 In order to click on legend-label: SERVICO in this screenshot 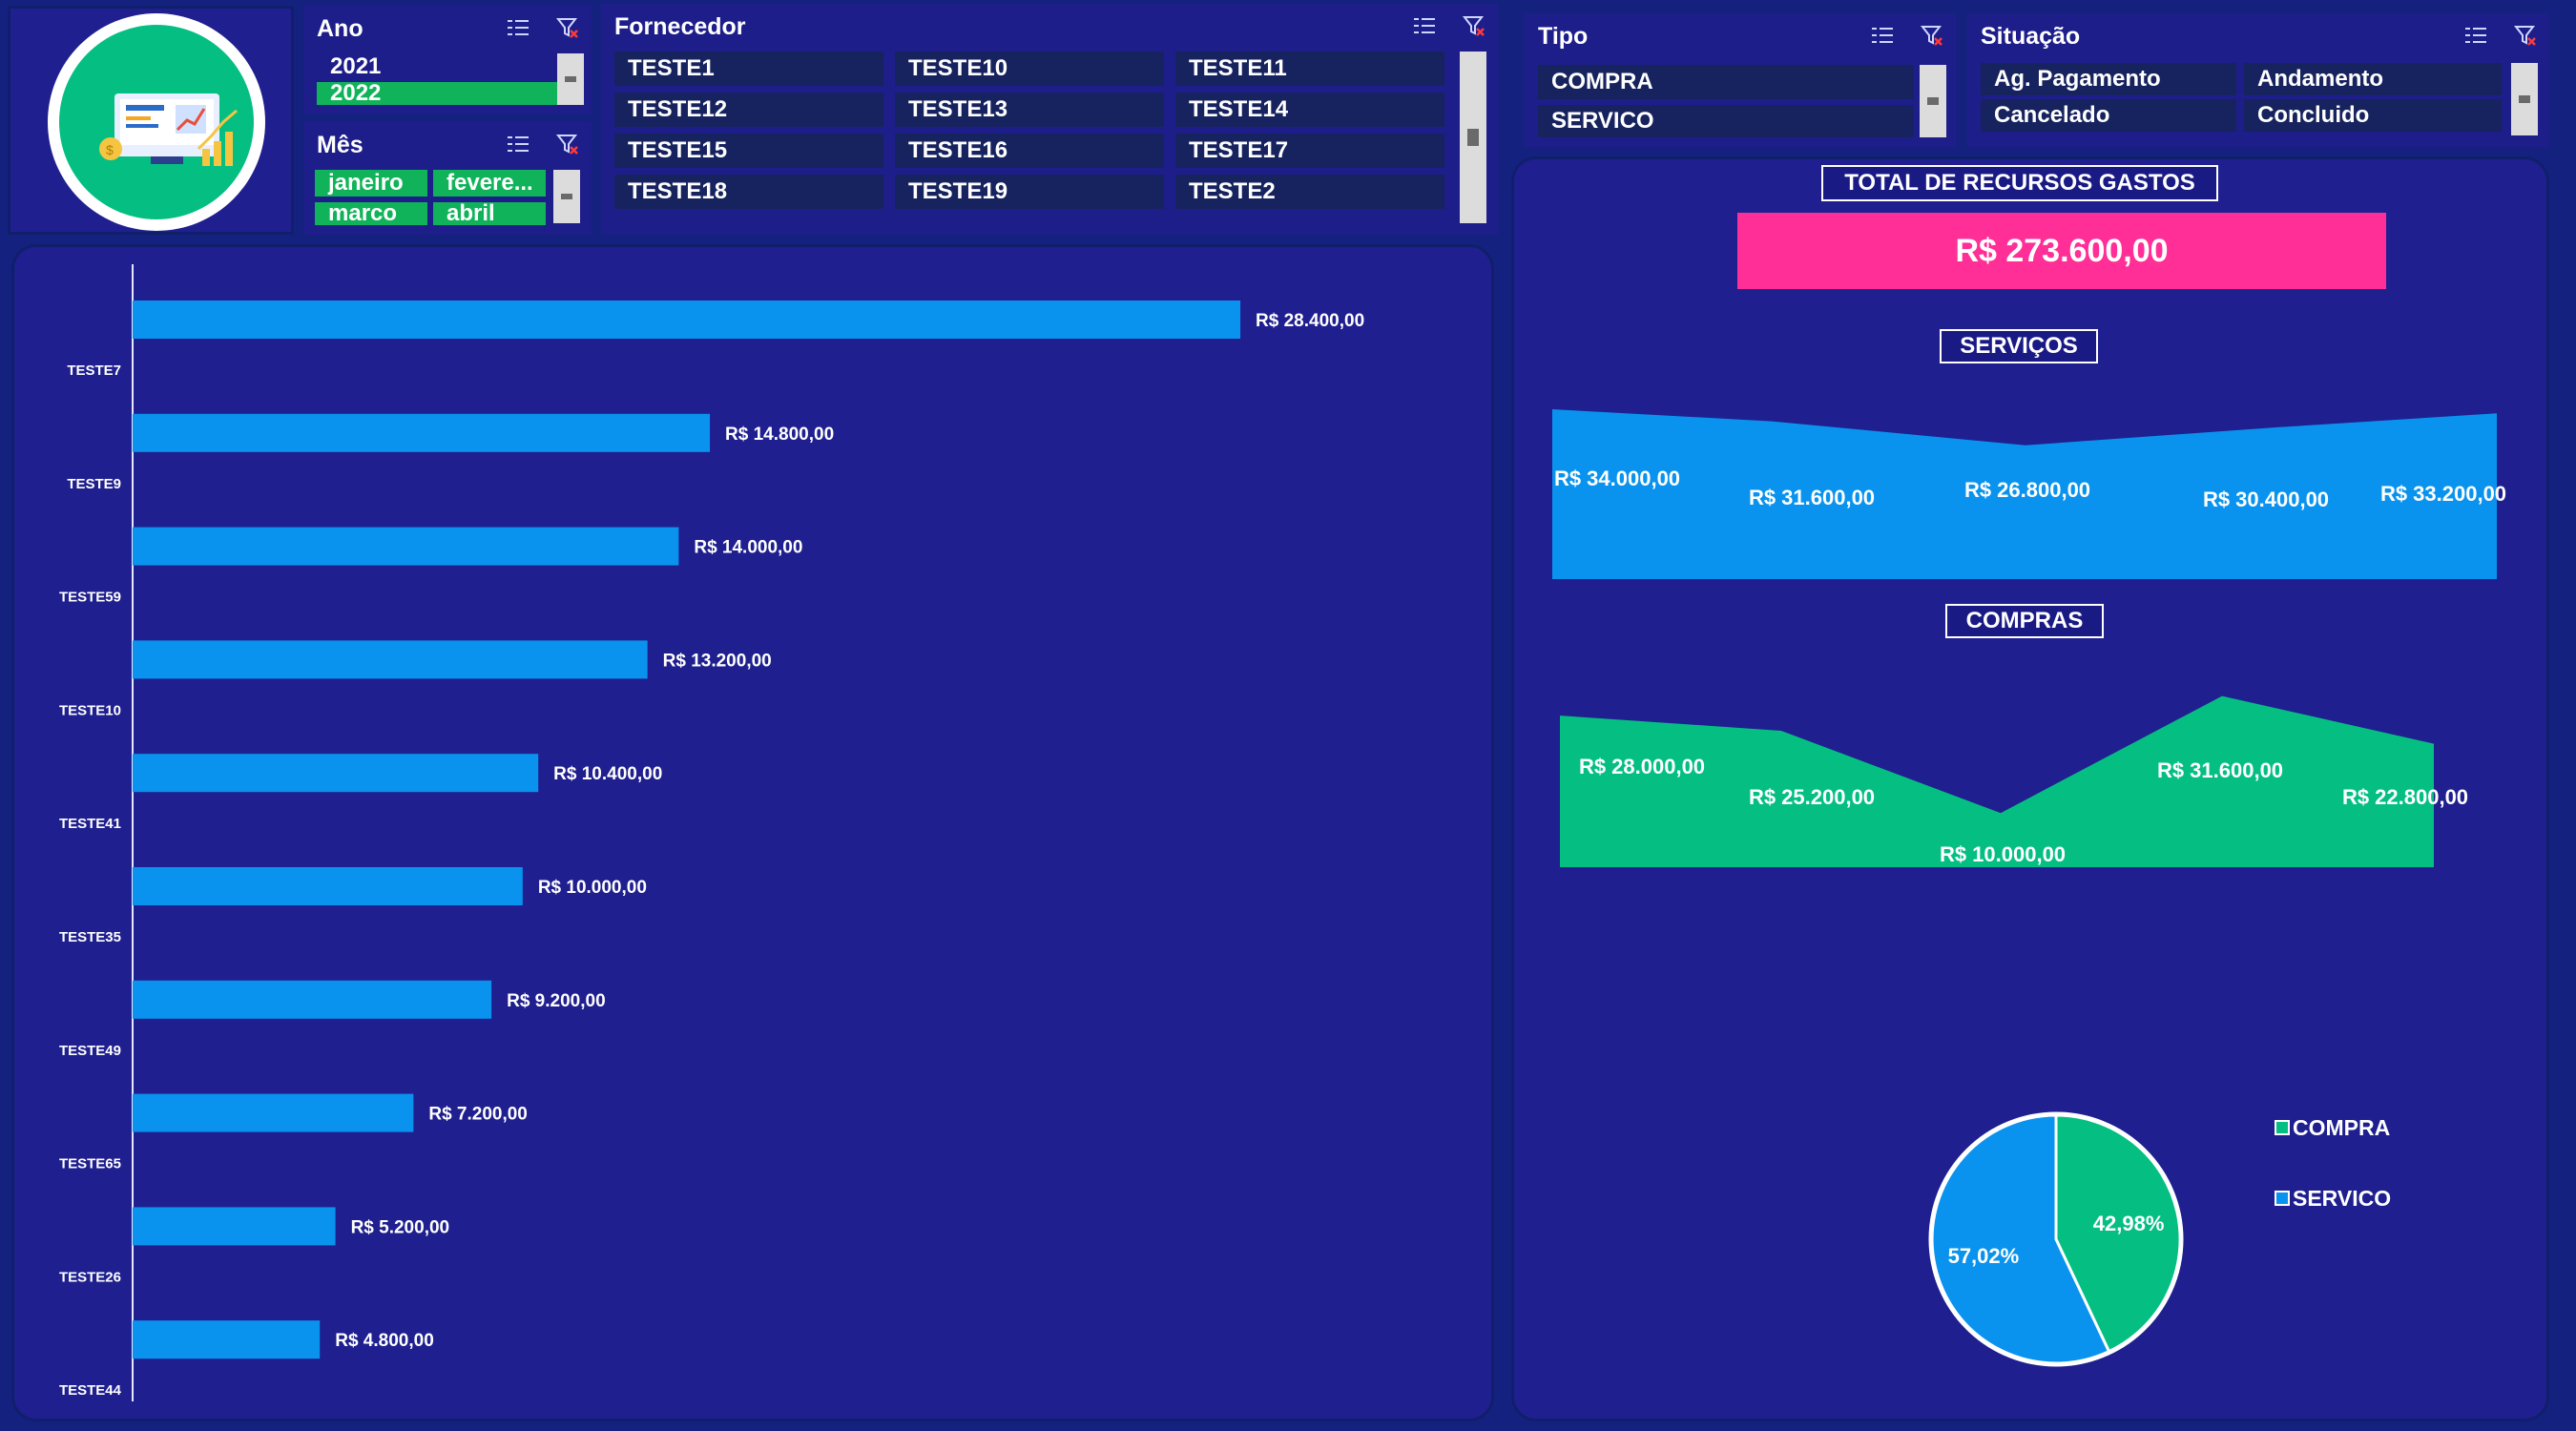, I will do `click(2342, 1199)`.